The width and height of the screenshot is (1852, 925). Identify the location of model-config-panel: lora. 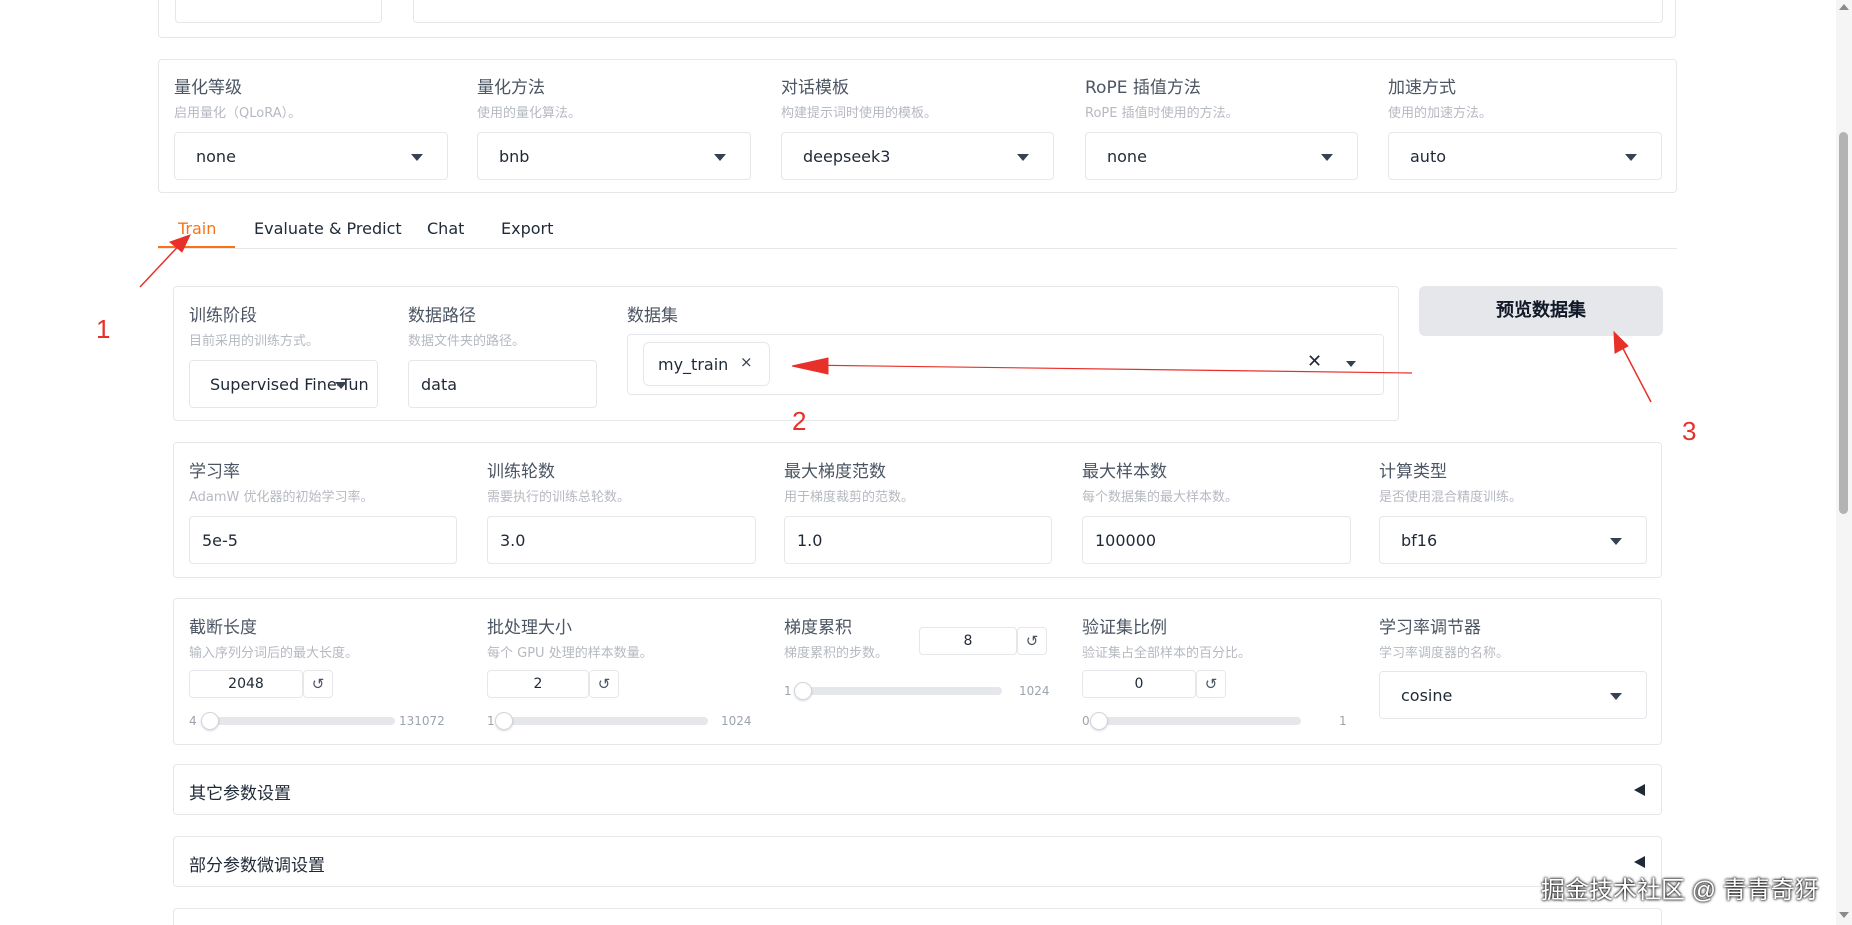
(917, 19).